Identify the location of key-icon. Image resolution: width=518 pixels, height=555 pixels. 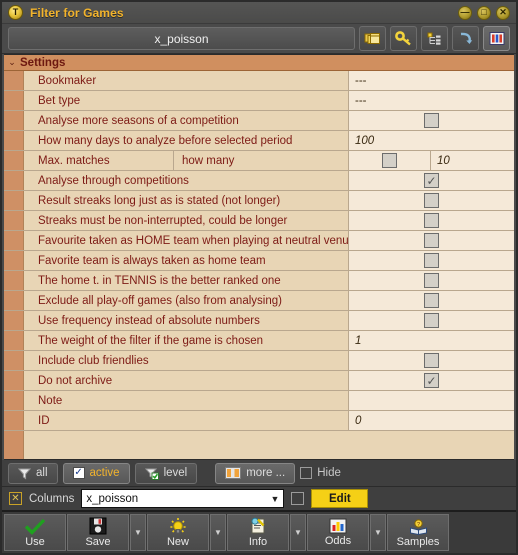
(402, 38).